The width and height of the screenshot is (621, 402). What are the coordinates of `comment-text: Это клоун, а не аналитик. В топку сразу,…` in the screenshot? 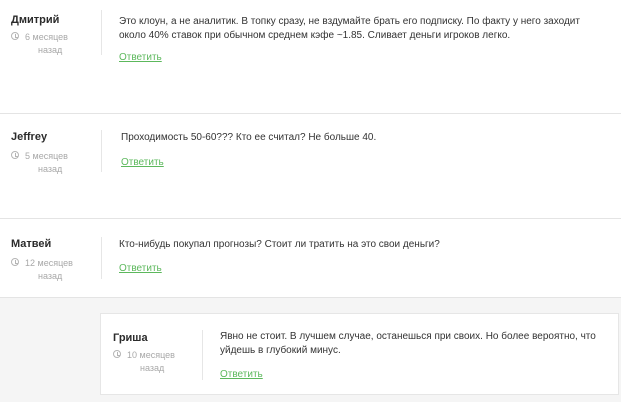 It's located at (349, 28).